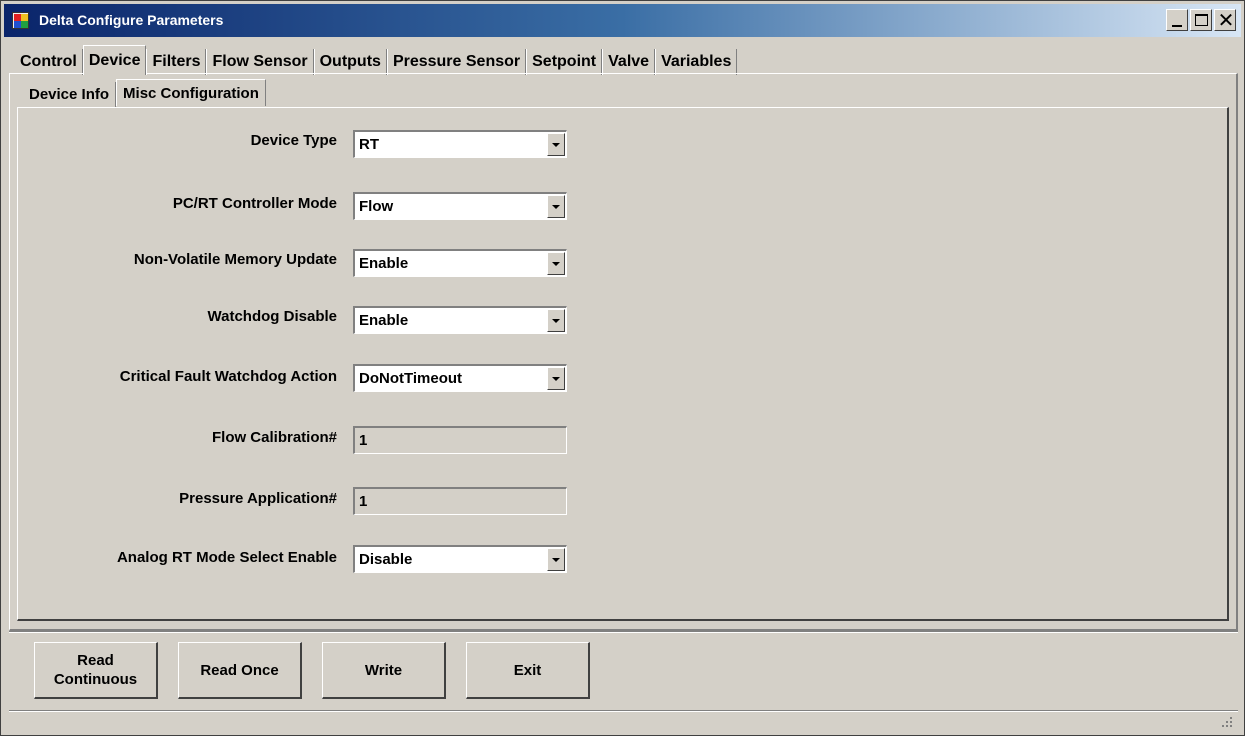  I want to click on app-icon, so click(20, 20).